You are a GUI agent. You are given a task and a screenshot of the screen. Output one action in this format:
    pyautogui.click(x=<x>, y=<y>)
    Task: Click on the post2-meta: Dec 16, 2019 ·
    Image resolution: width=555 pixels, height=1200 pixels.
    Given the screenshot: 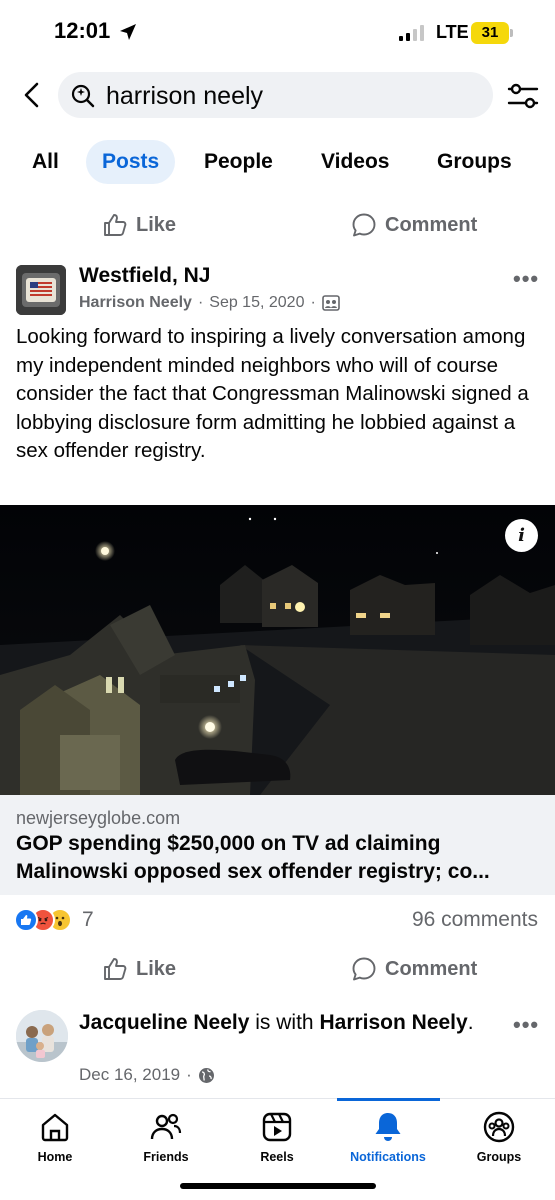 What is the action you would take?
    pyautogui.click(x=147, y=1075)
    